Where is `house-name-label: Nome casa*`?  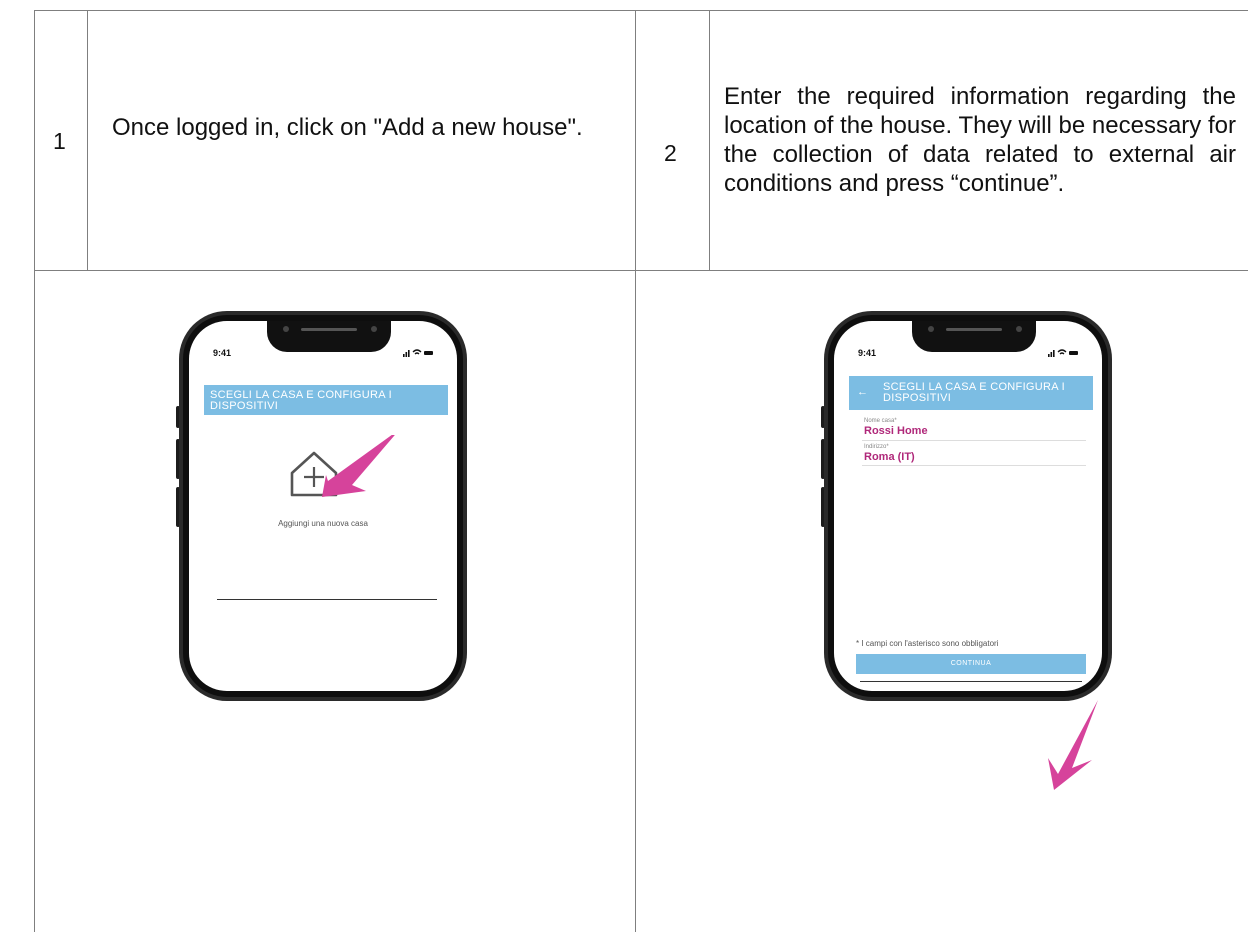
house-name-label: Nome casa* is located at coordinates (880, 421).